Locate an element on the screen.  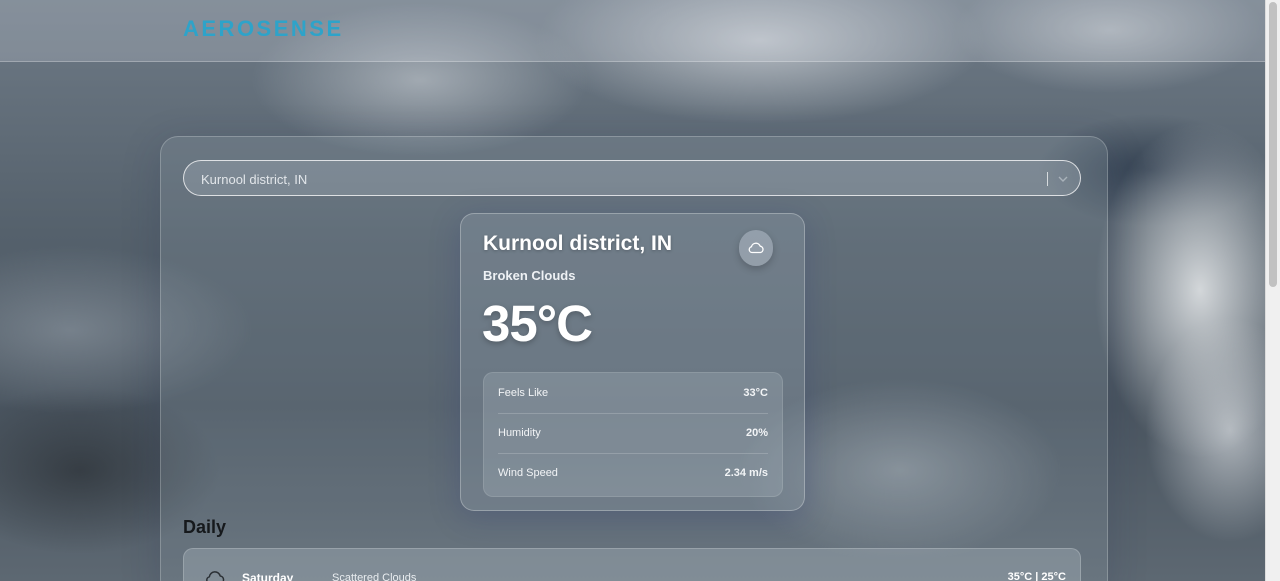
detail-row-feels-like: Feels Like 33°C is located at coordinates (633, 393).